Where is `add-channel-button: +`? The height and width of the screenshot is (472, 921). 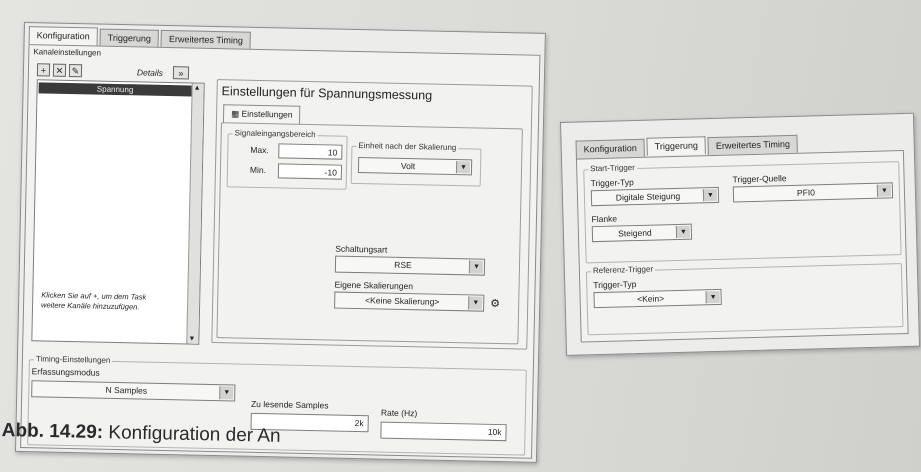
add-channel-button: + is located at coordinates (43, 70).